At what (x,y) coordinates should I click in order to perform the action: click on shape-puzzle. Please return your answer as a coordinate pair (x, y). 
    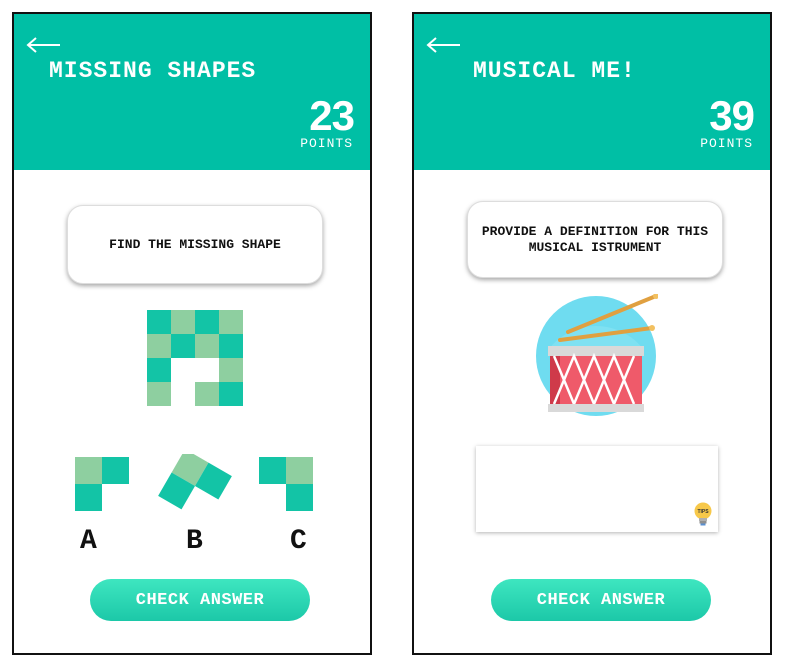
    Looking at the image, I should click on (195, 358).